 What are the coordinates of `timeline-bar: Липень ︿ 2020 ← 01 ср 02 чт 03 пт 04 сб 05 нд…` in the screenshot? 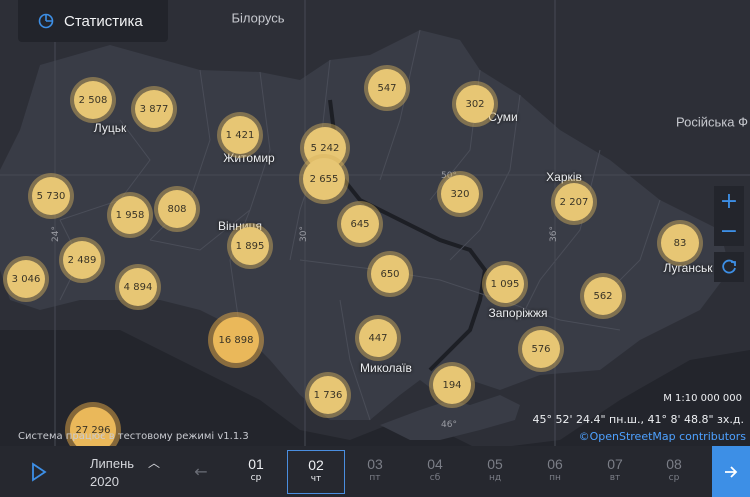 It's located at (375, 471).